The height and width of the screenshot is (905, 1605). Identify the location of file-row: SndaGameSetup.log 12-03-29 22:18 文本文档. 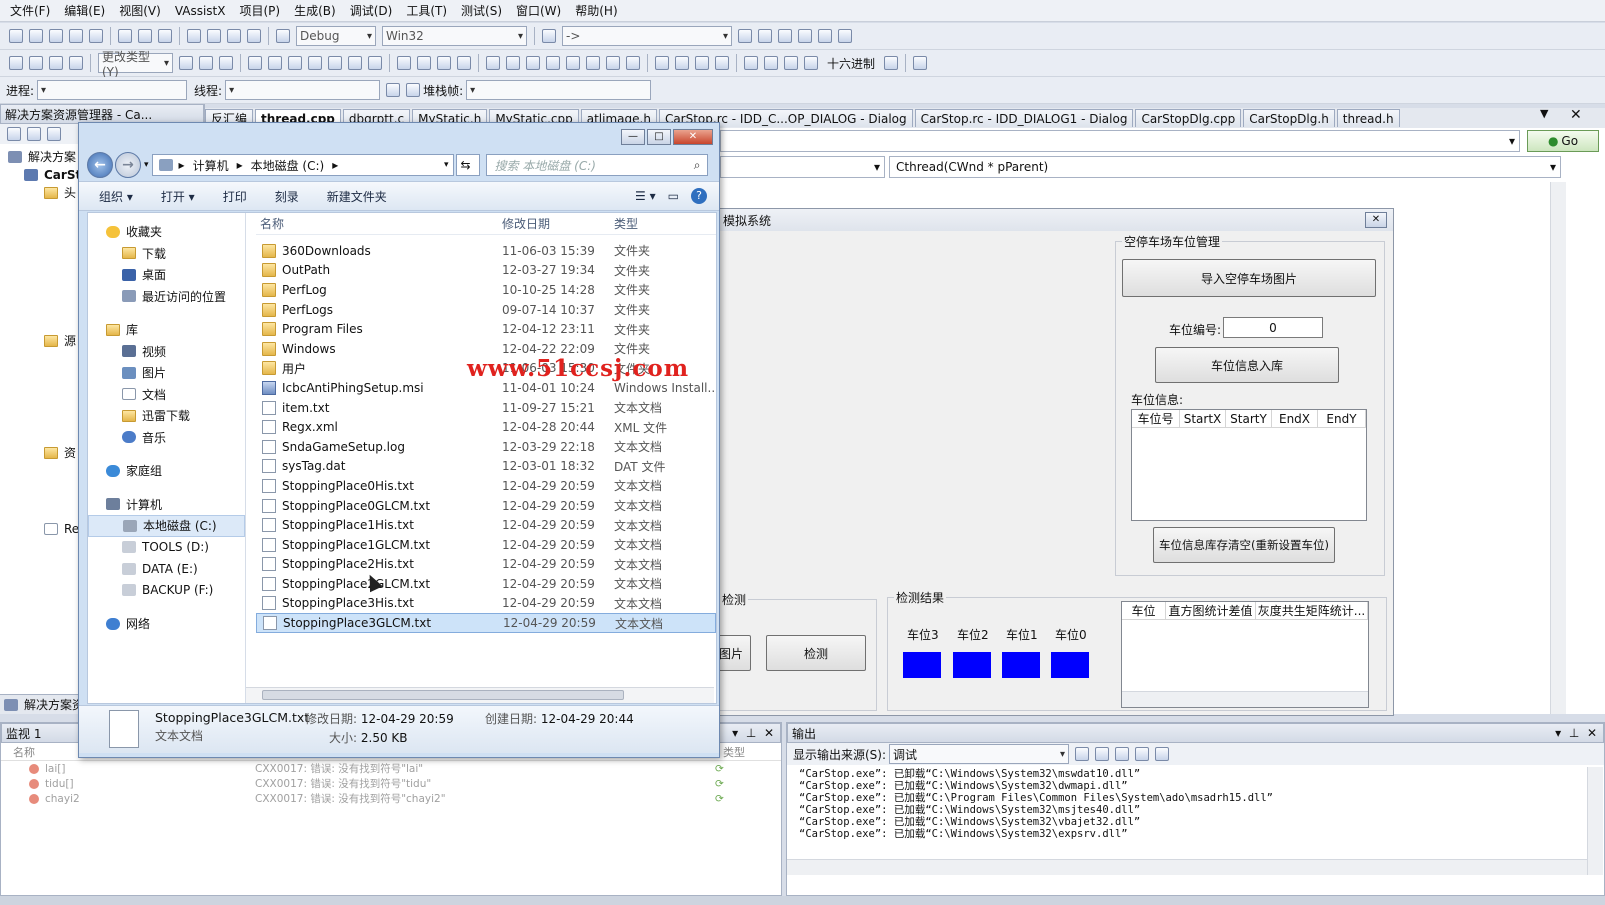
(486, 447).